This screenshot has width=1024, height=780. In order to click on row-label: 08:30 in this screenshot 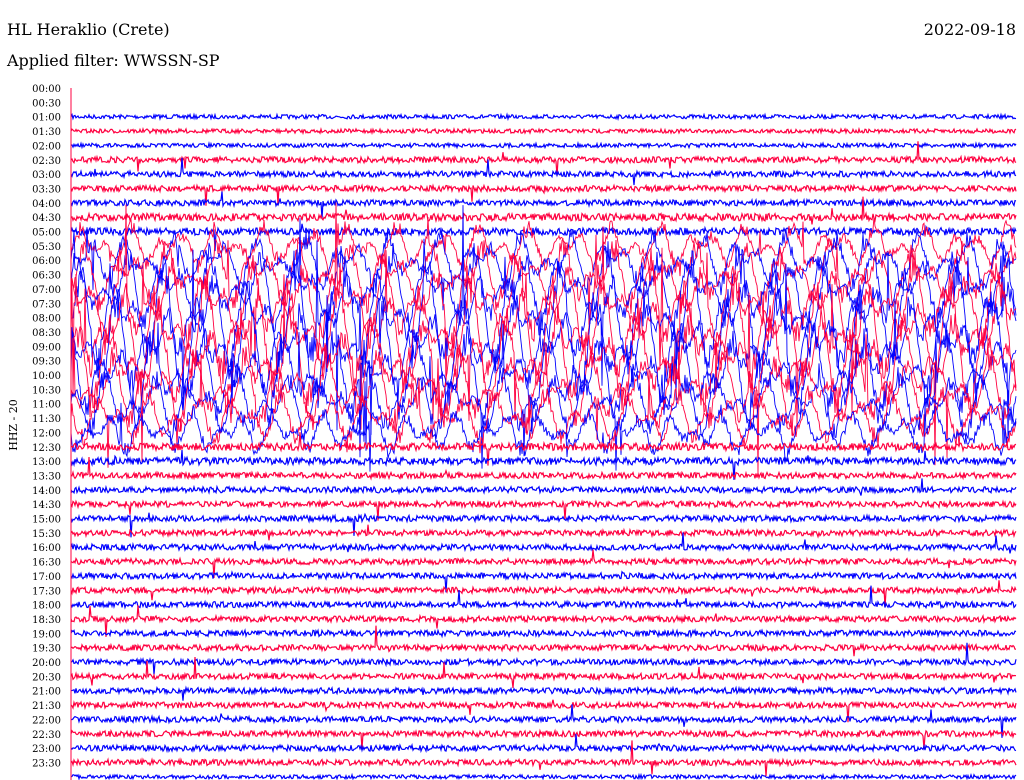, I will do `click(46, 333)`.